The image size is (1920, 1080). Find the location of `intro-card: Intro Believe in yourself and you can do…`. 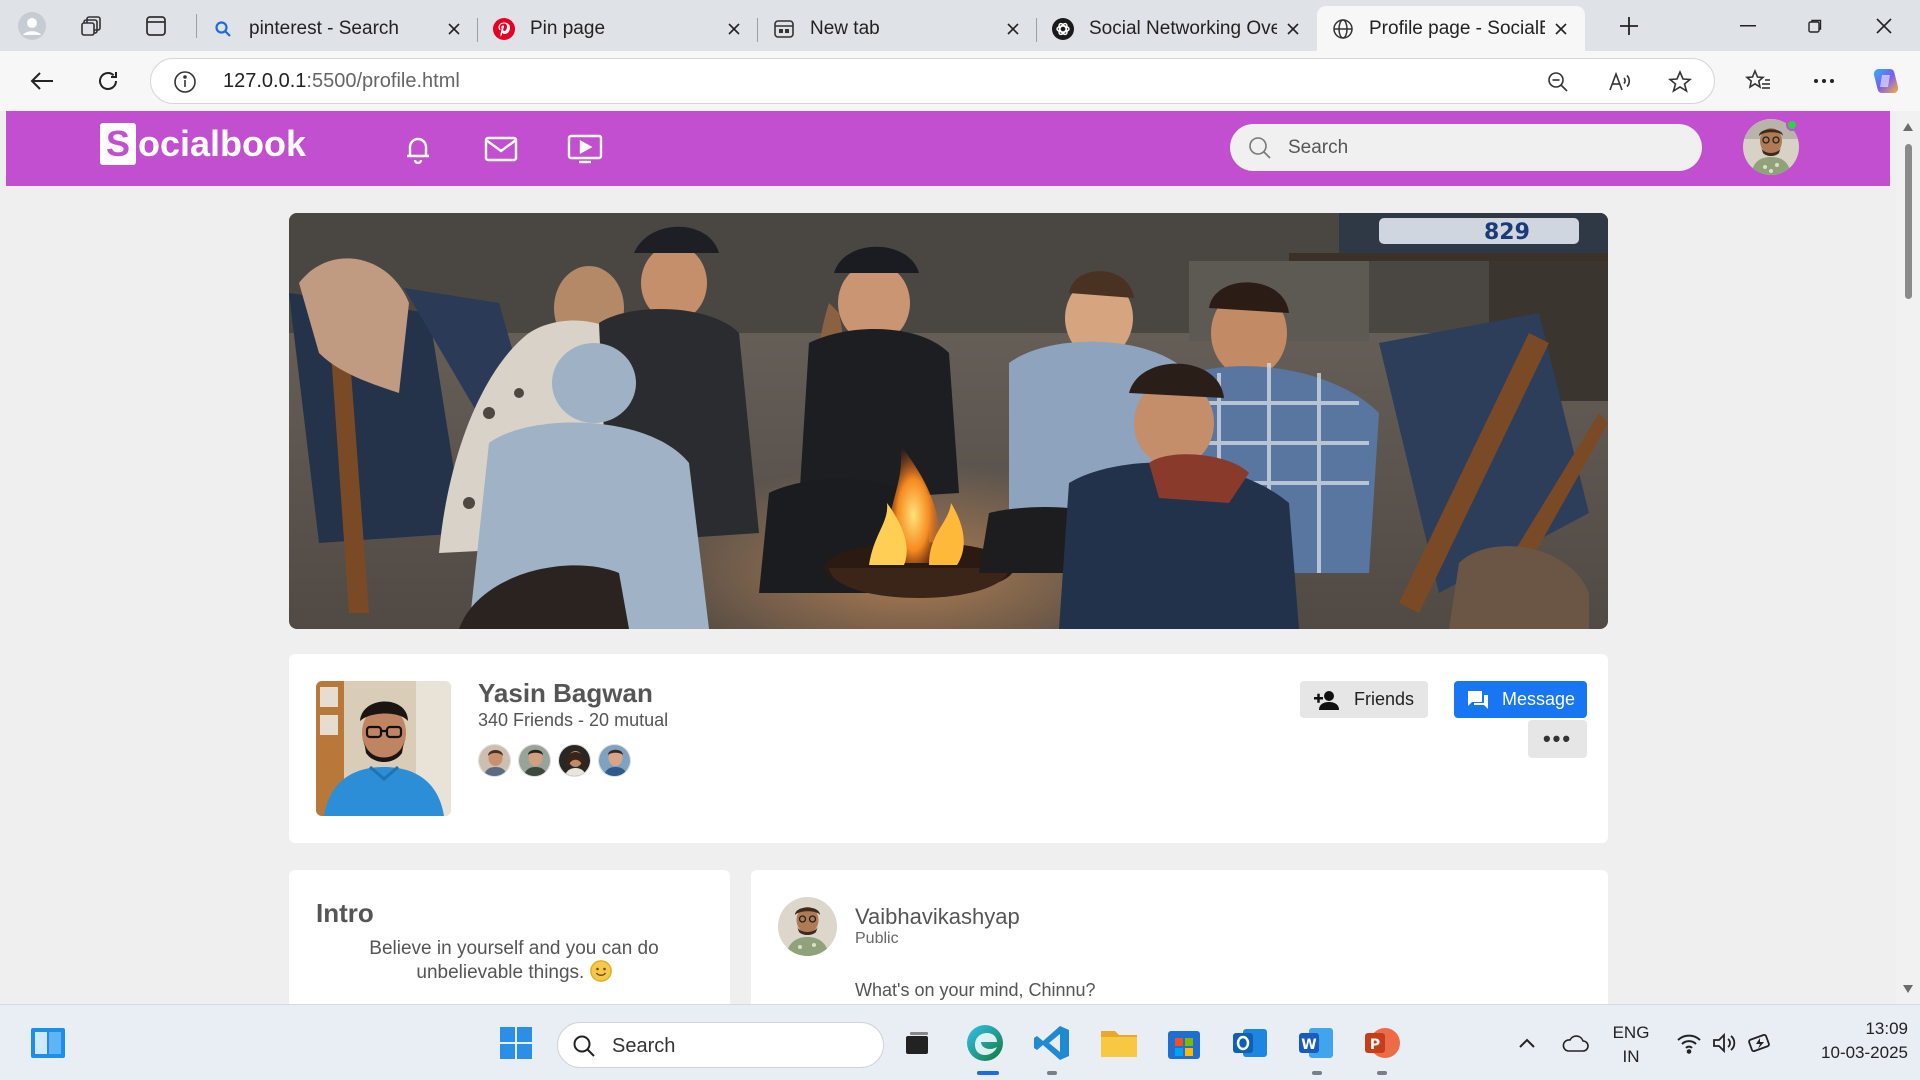

intro-card: Intro Believe in yourself and you can do… is located at coordinates (509, 937).